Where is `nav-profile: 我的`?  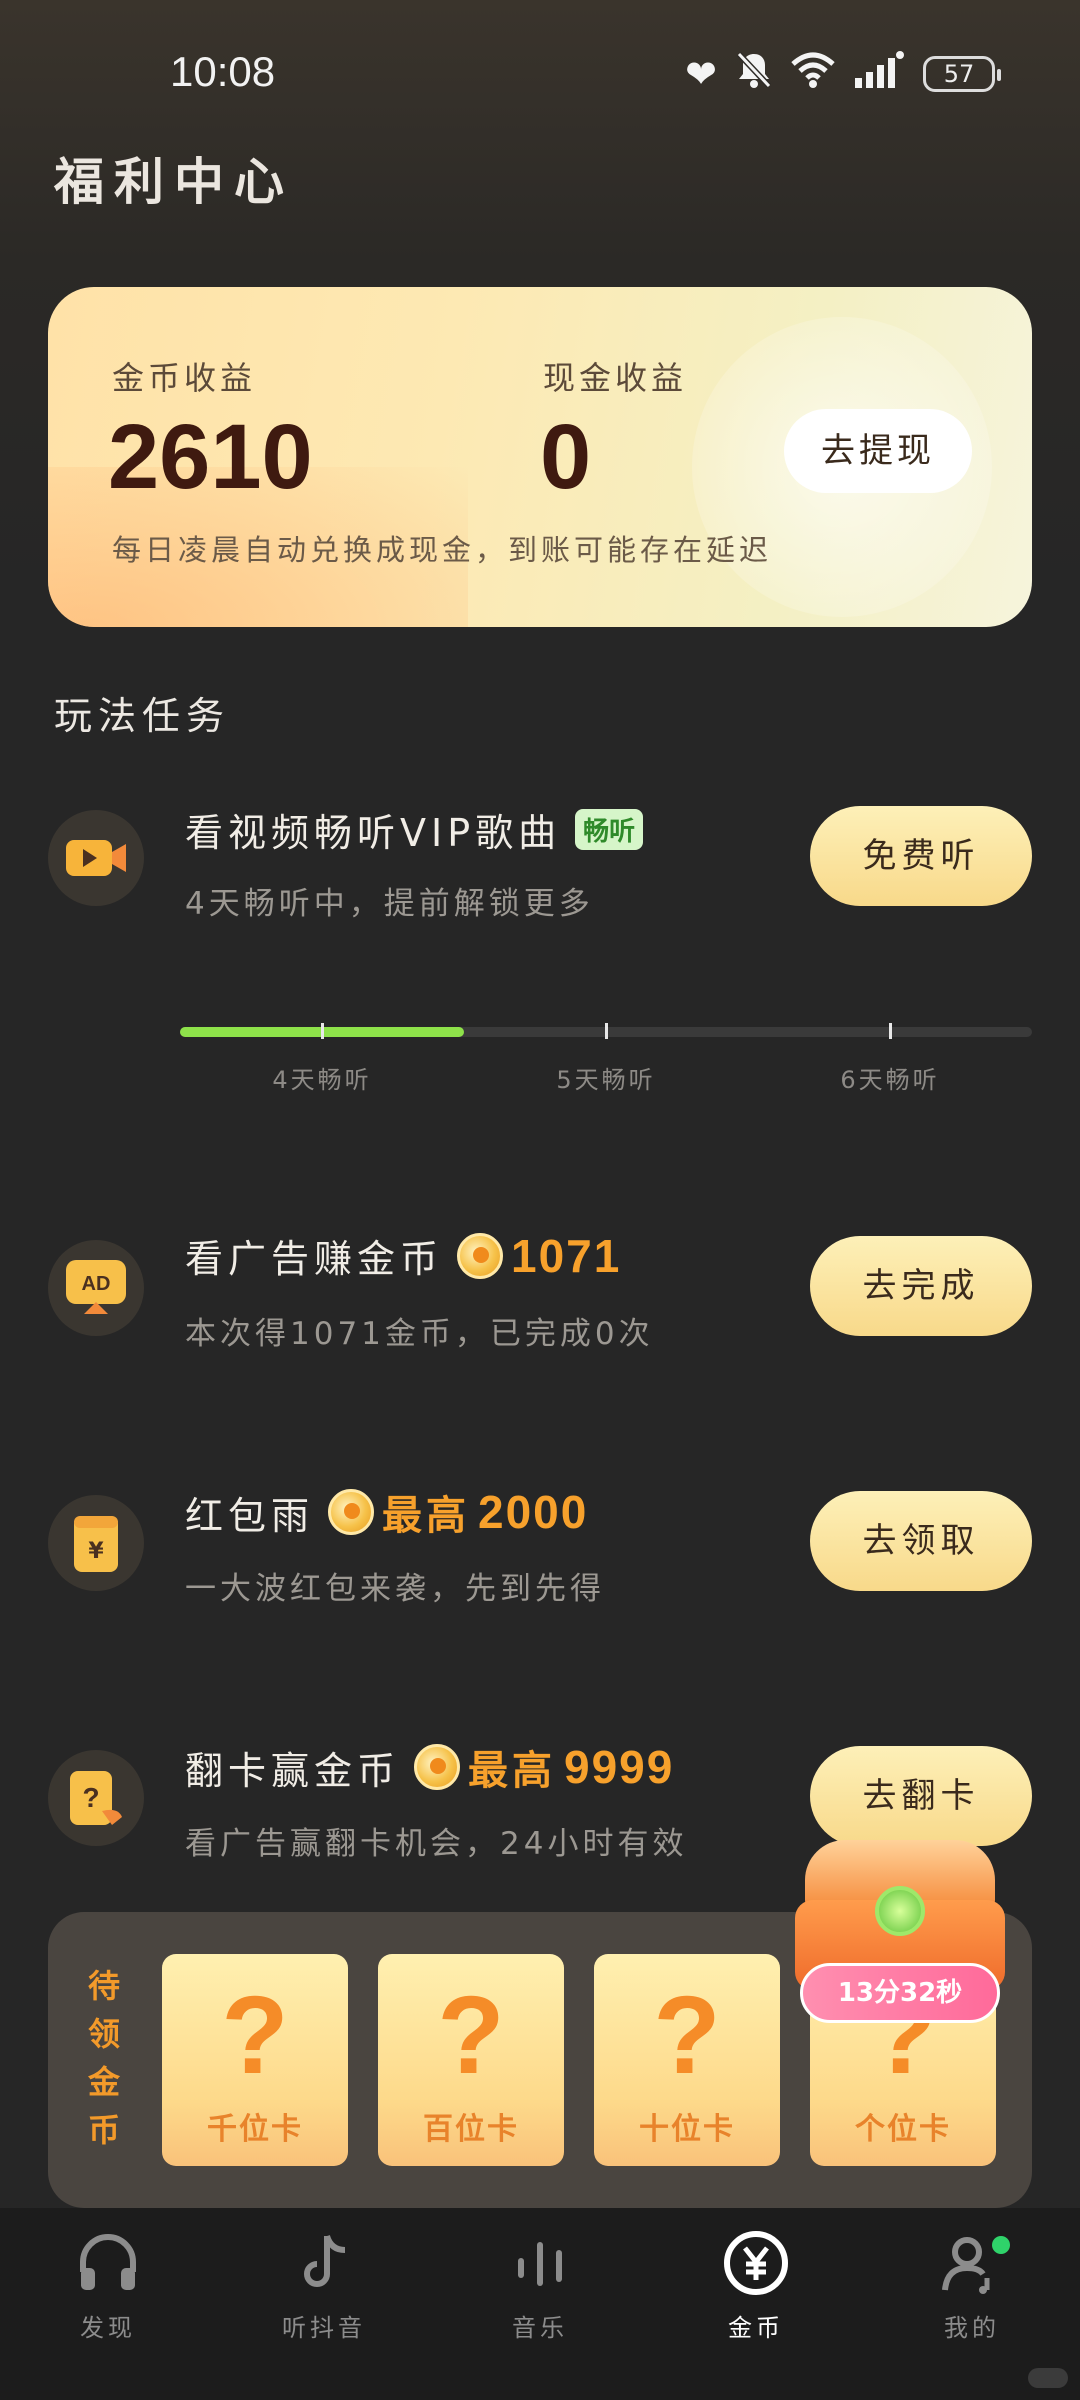 nav-profile: 我的 is located at coordinates (972, 2285).